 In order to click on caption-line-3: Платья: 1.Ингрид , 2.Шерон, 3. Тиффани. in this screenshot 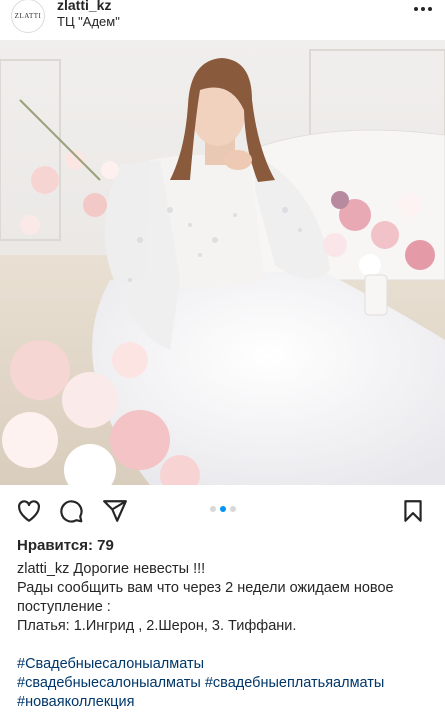, I will do `click(157, 626)`.